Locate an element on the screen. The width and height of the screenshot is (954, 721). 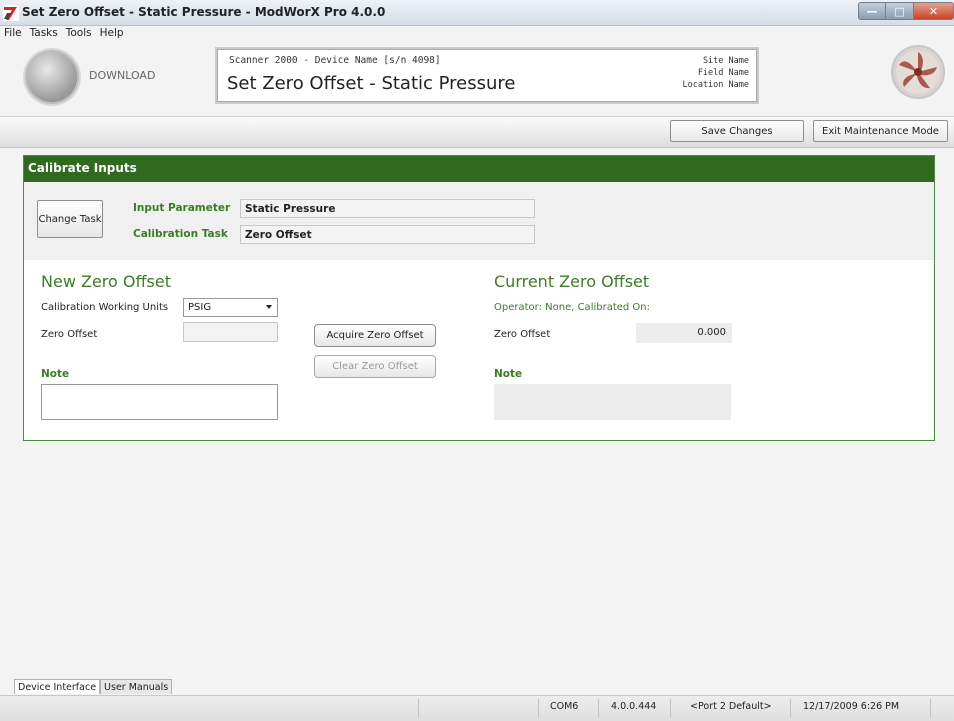
current-note-box is located at coordinates (612, 402).